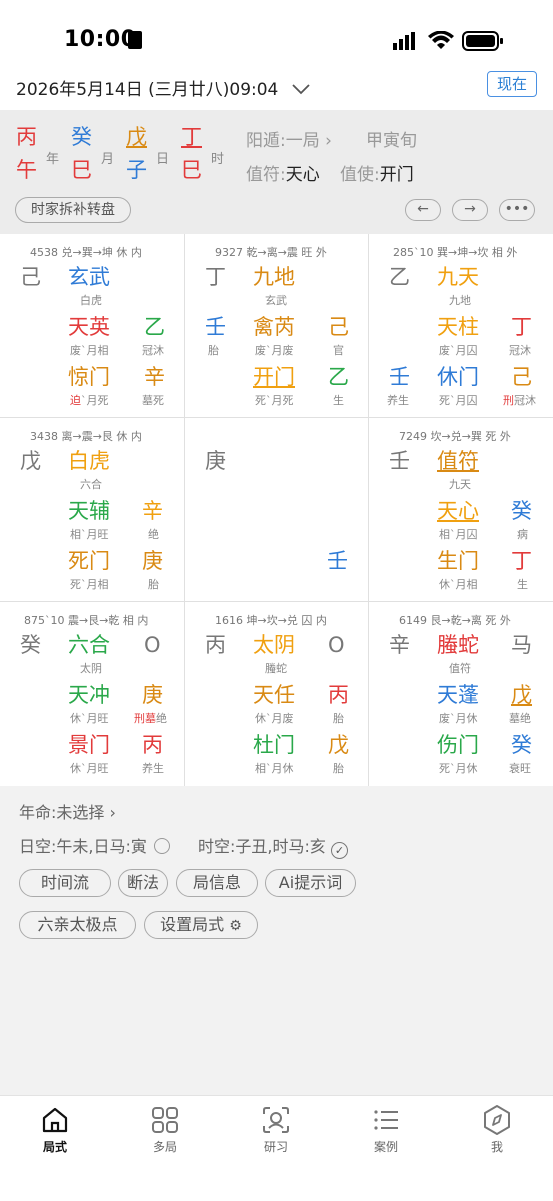 The width and height of the screenshot is (553, 1201). I want to click on star: 天英, so click(89, 327).